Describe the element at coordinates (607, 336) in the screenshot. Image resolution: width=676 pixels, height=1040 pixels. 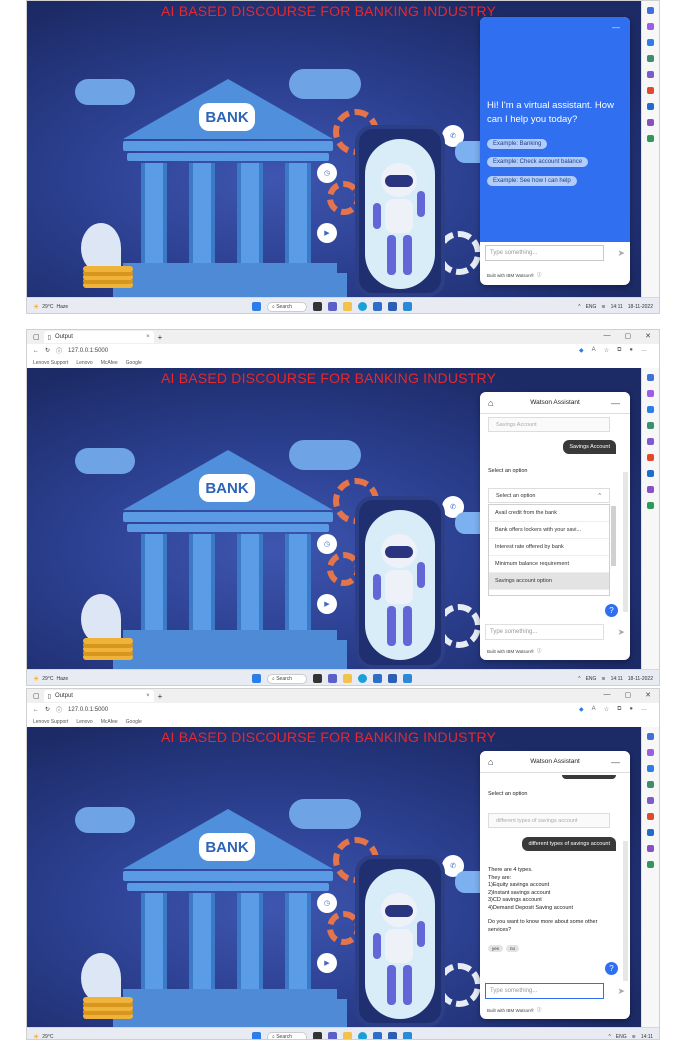
I see `minimize-window-icon: —` at that location.